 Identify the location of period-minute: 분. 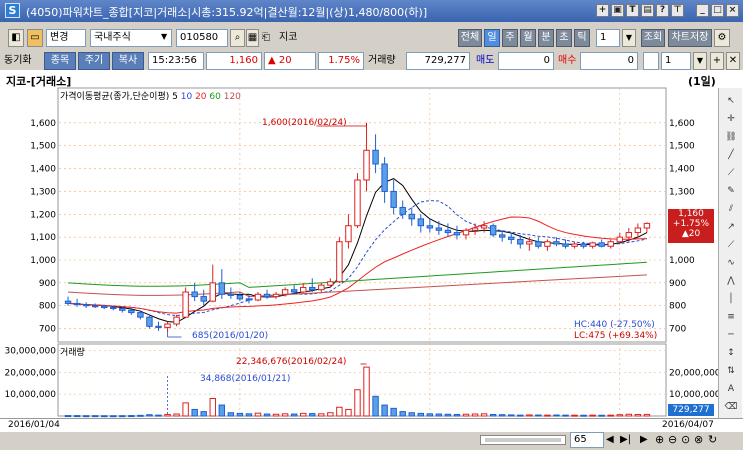
(546, 38).